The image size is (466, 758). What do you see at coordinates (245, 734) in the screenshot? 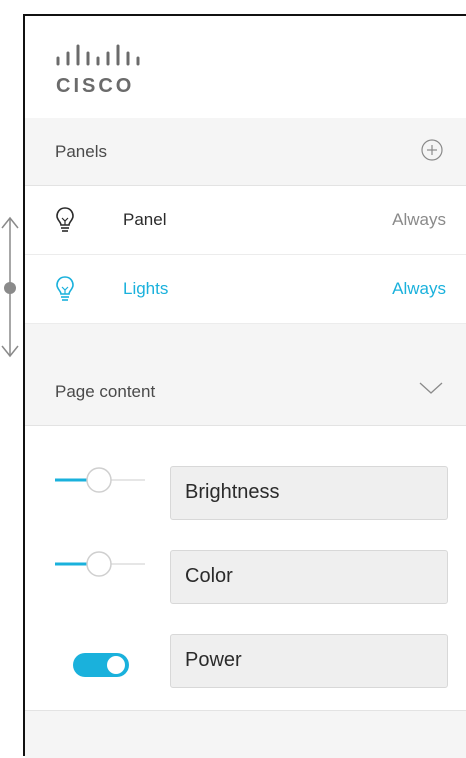
I see `panel-footer` at bounding box center [245, 734].